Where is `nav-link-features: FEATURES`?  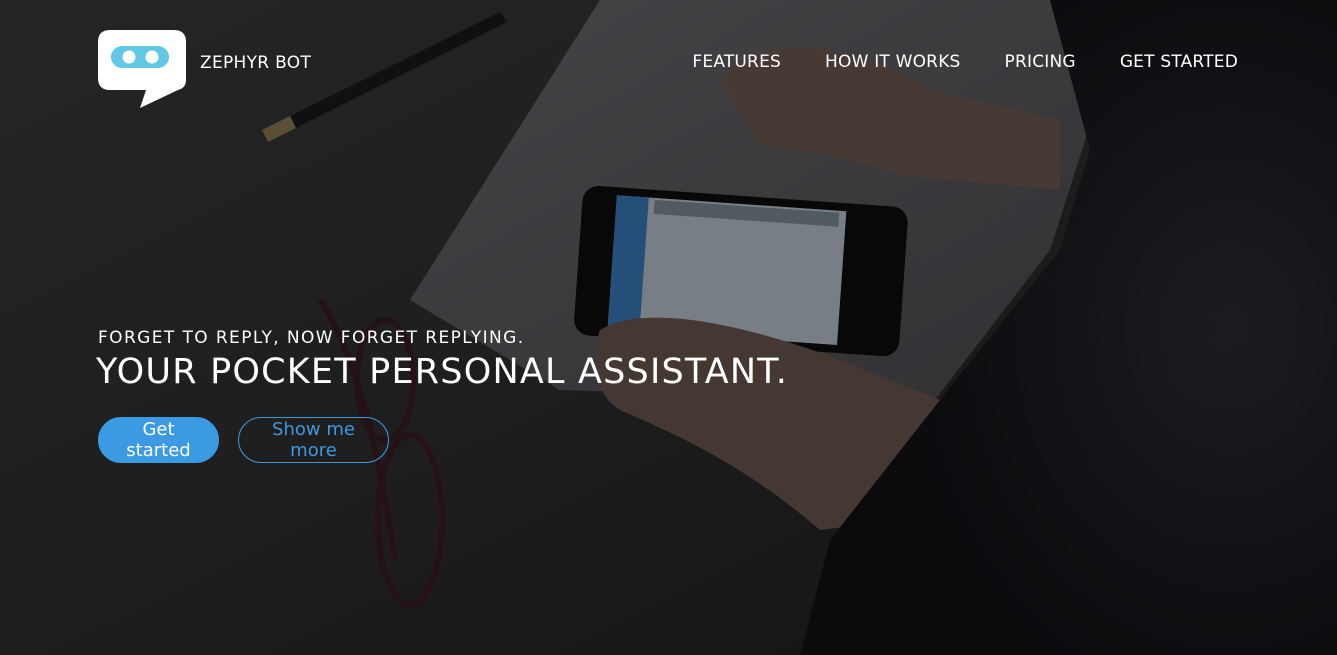
nav-link-features: FEATURES is located at coordinates (736, 62).